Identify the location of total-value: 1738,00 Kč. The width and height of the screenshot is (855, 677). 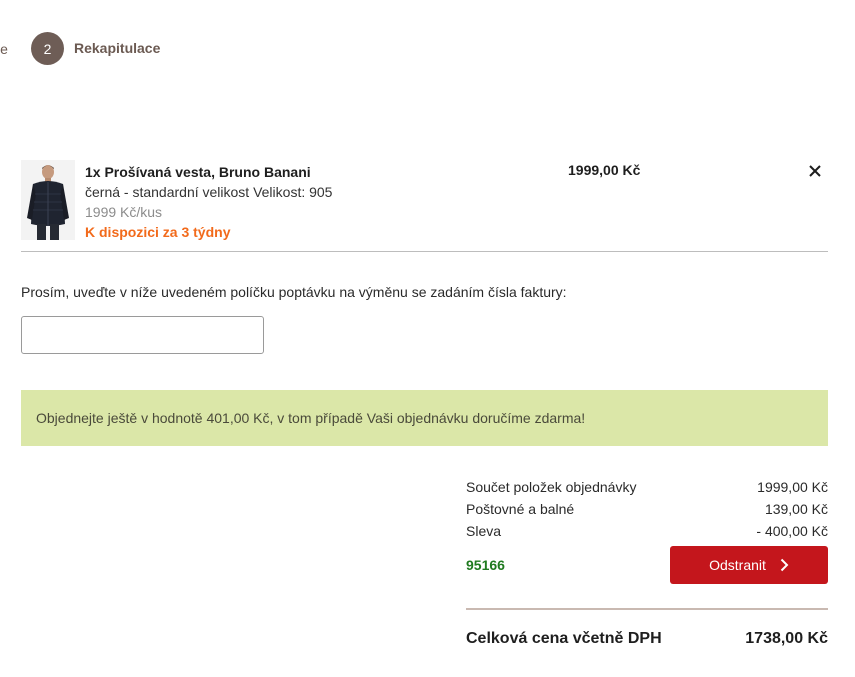
(786, 638).